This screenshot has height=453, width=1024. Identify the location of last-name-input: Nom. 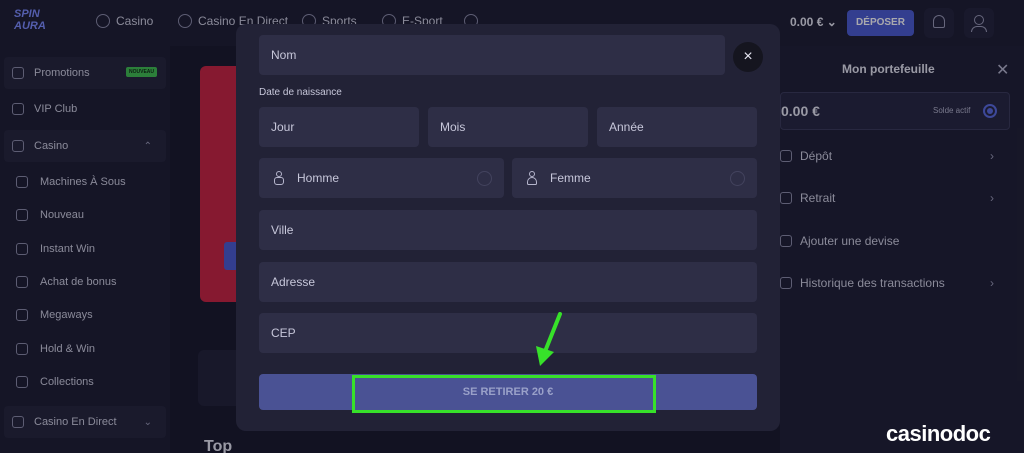
(492, 55).